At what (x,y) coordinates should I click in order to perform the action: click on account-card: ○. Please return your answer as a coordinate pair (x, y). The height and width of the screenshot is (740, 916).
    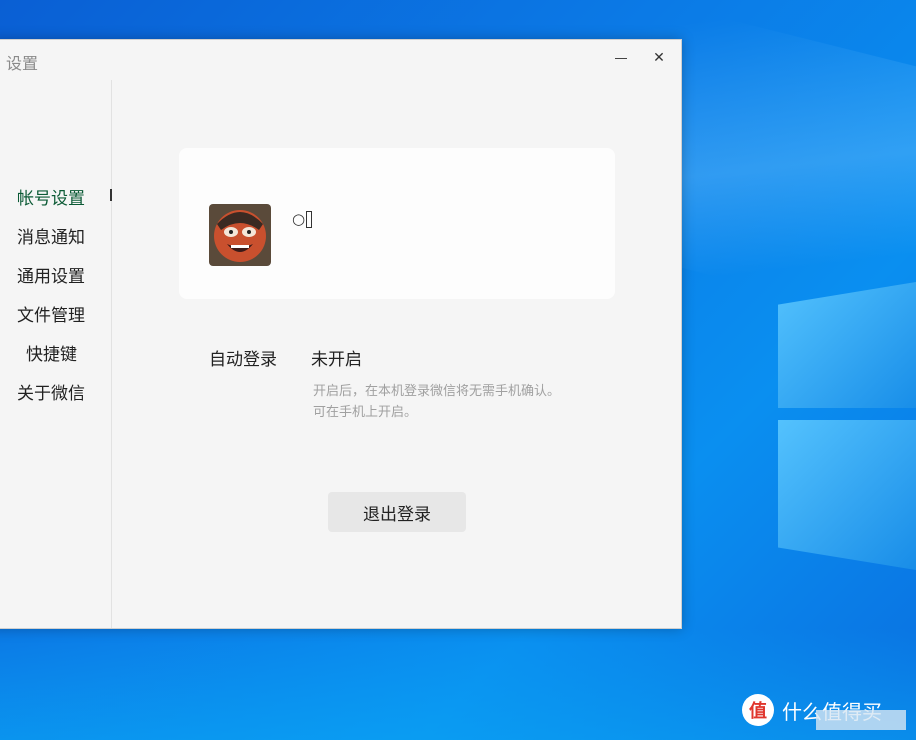
    Looking at the image, I should click on (397, 223).